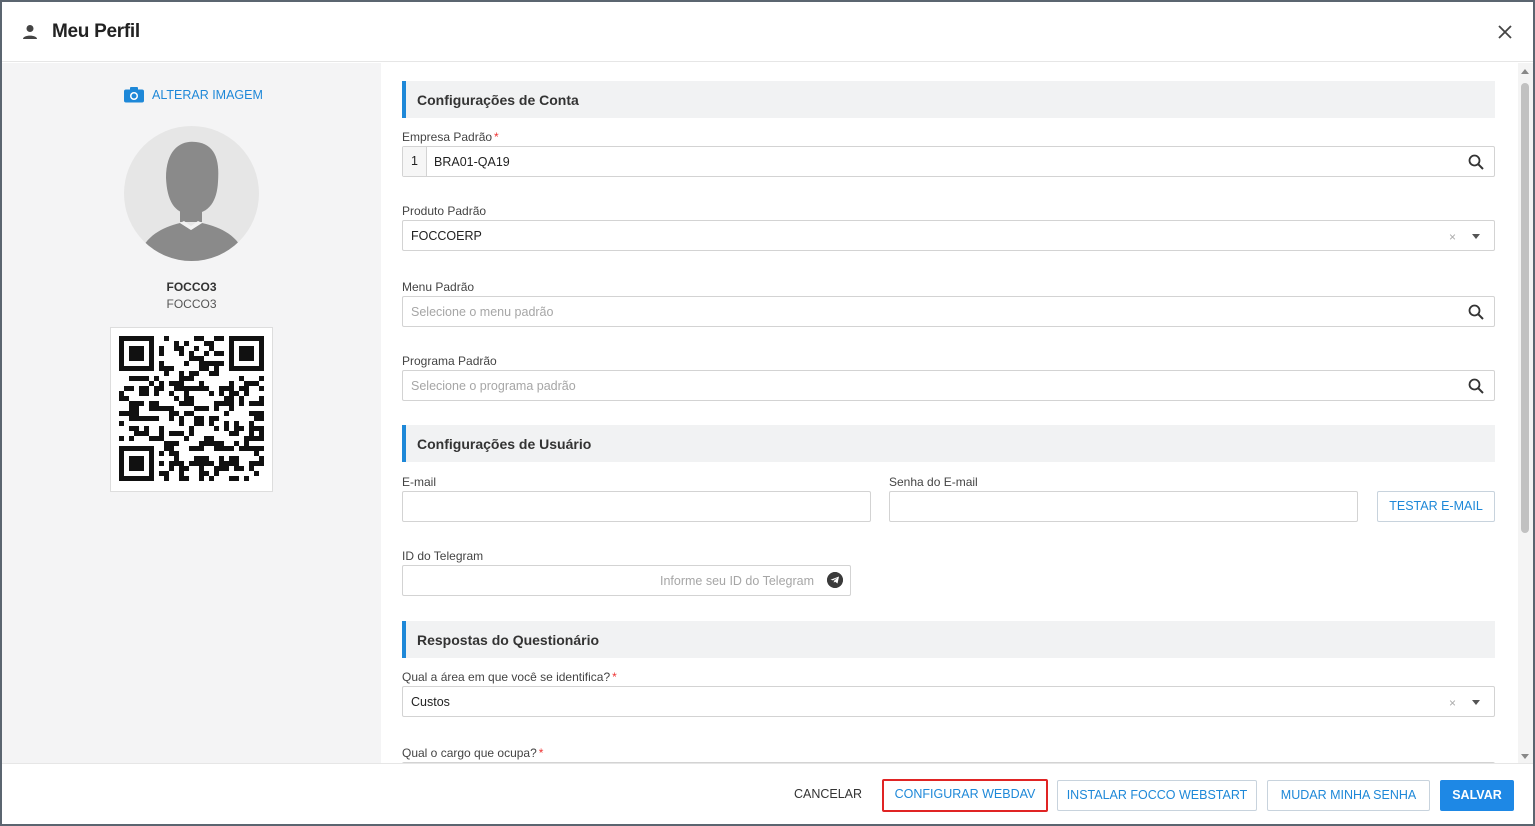  Describe the element at coordinates (767, 32) in the screenshot. I see `dialog-header: Meu Perfil` at that location.